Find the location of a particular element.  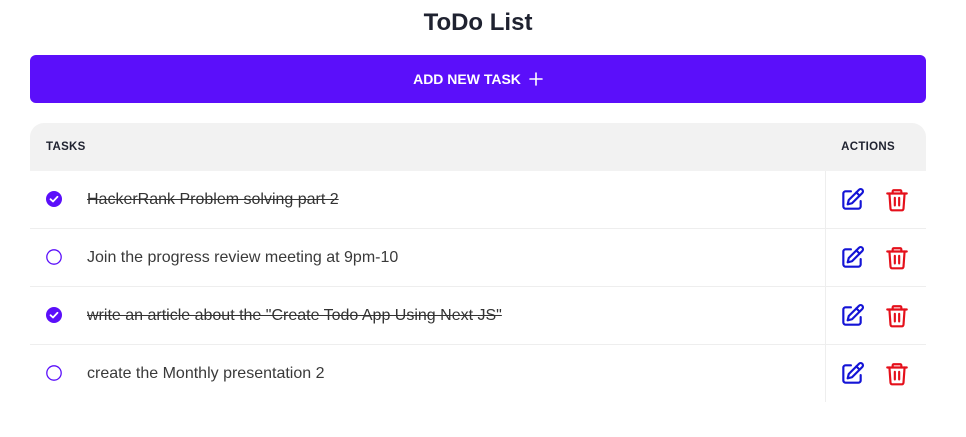

task-text: create the Monthly presentation 2 is located at coordinates (206, 373).